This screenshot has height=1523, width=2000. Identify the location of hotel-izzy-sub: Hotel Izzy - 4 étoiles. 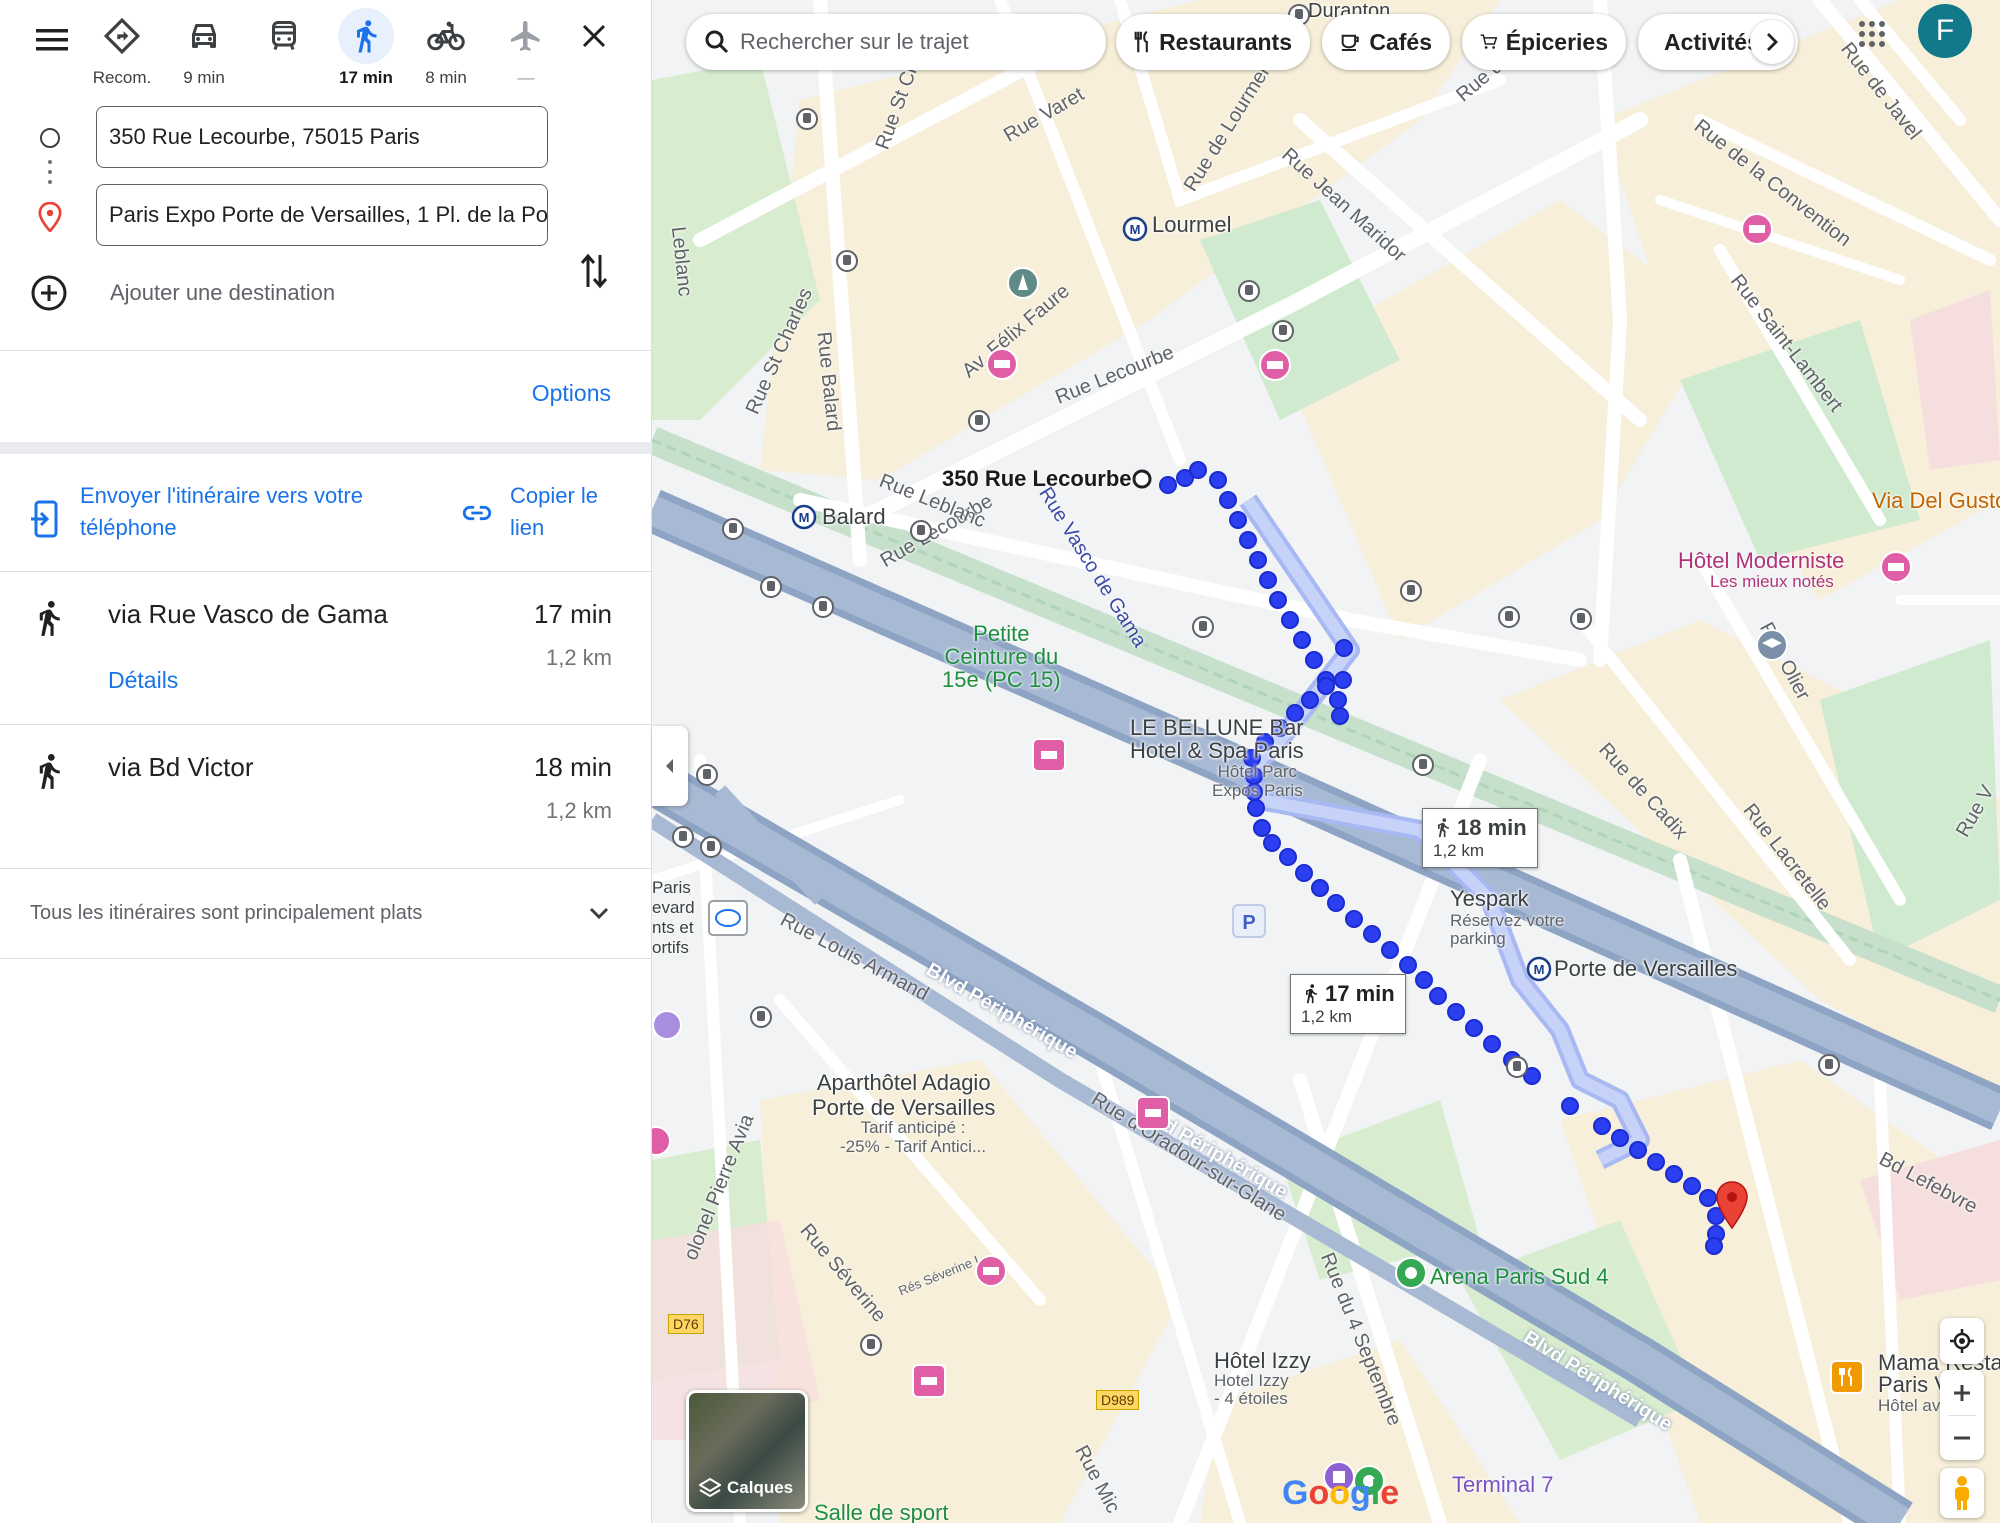
(1251, 1389).